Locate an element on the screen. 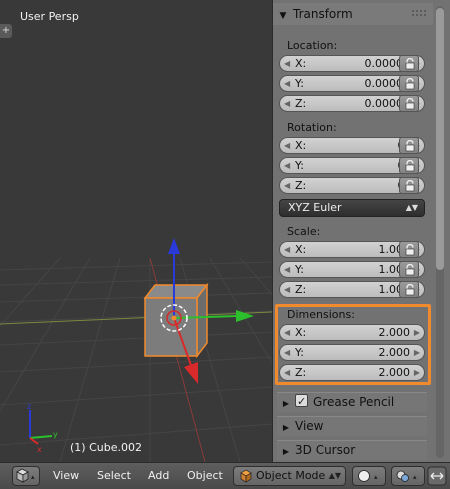 This screenshot has height=489, width=450. lock-scale-y-toggle is located at coordinates (409, 269).